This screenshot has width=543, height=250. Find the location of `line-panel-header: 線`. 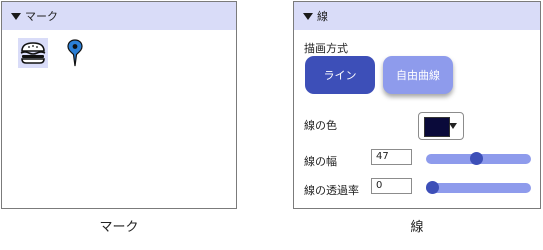

line-panel-header: 線 is located at coordinates (417, 16).